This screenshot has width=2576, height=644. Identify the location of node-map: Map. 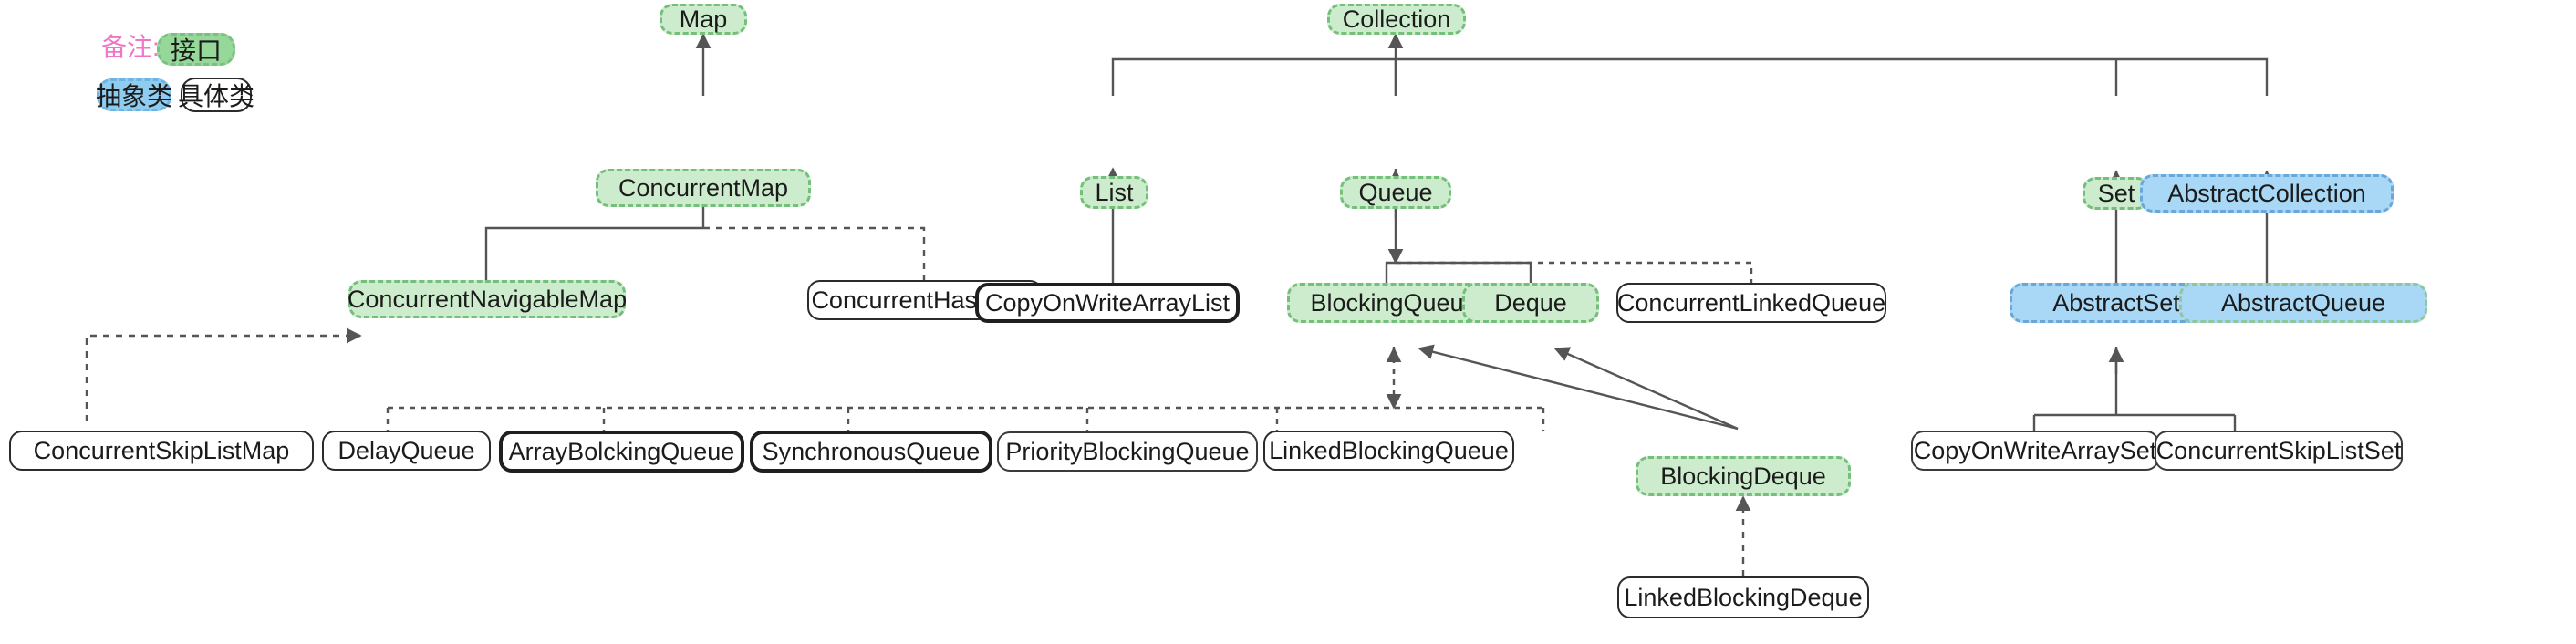
(703, 19).